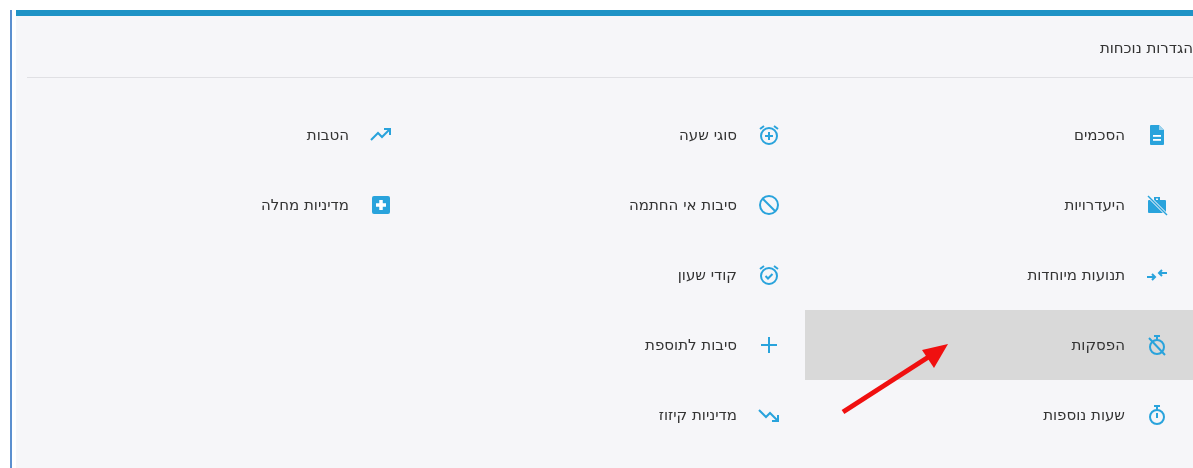 The image size is (1193, 468). Describe the element at coordinates (1157, 205) in the screenshot. I see `briefcase-slash-icon` at that location.